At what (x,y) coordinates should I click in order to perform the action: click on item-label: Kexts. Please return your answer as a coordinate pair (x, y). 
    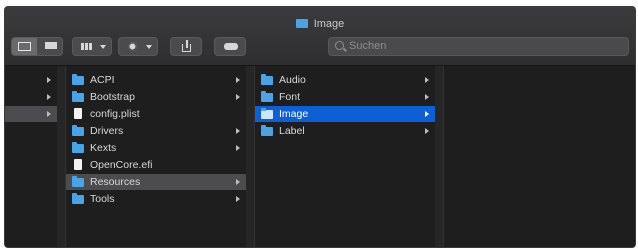
    Looking at the image, I should click on (103, 148).